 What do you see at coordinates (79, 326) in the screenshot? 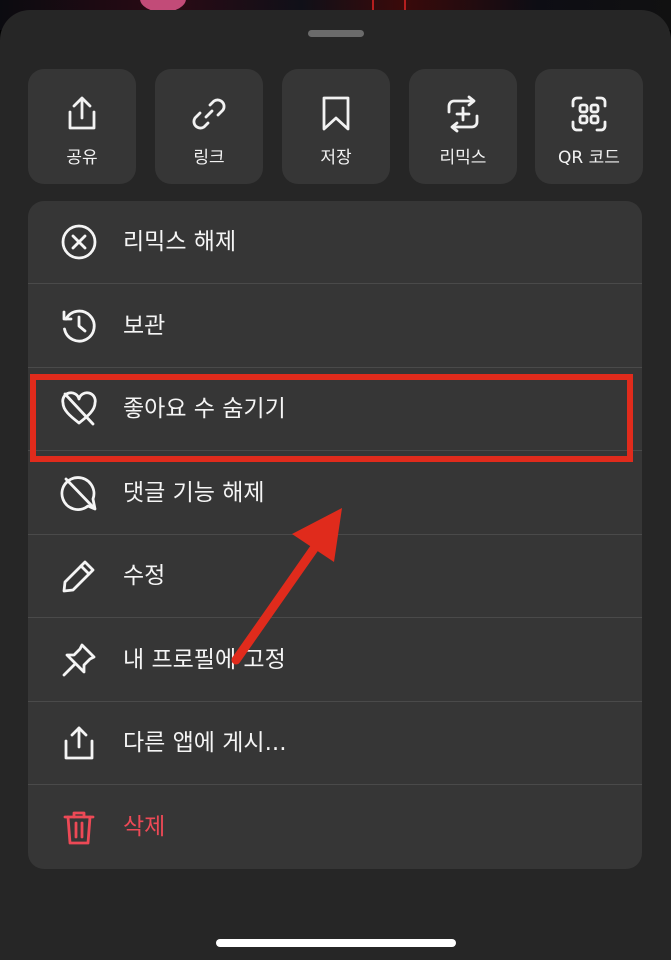
I see `archive-history-icon` at bounding box center [79, 326].